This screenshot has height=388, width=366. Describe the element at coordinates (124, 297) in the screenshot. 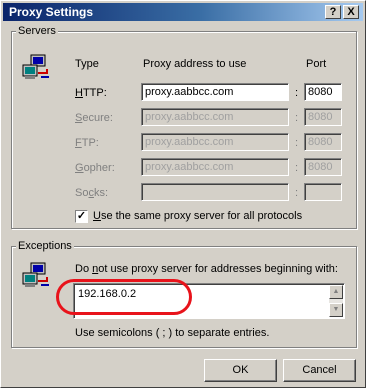

I see `highlight-ellipse` at that location.